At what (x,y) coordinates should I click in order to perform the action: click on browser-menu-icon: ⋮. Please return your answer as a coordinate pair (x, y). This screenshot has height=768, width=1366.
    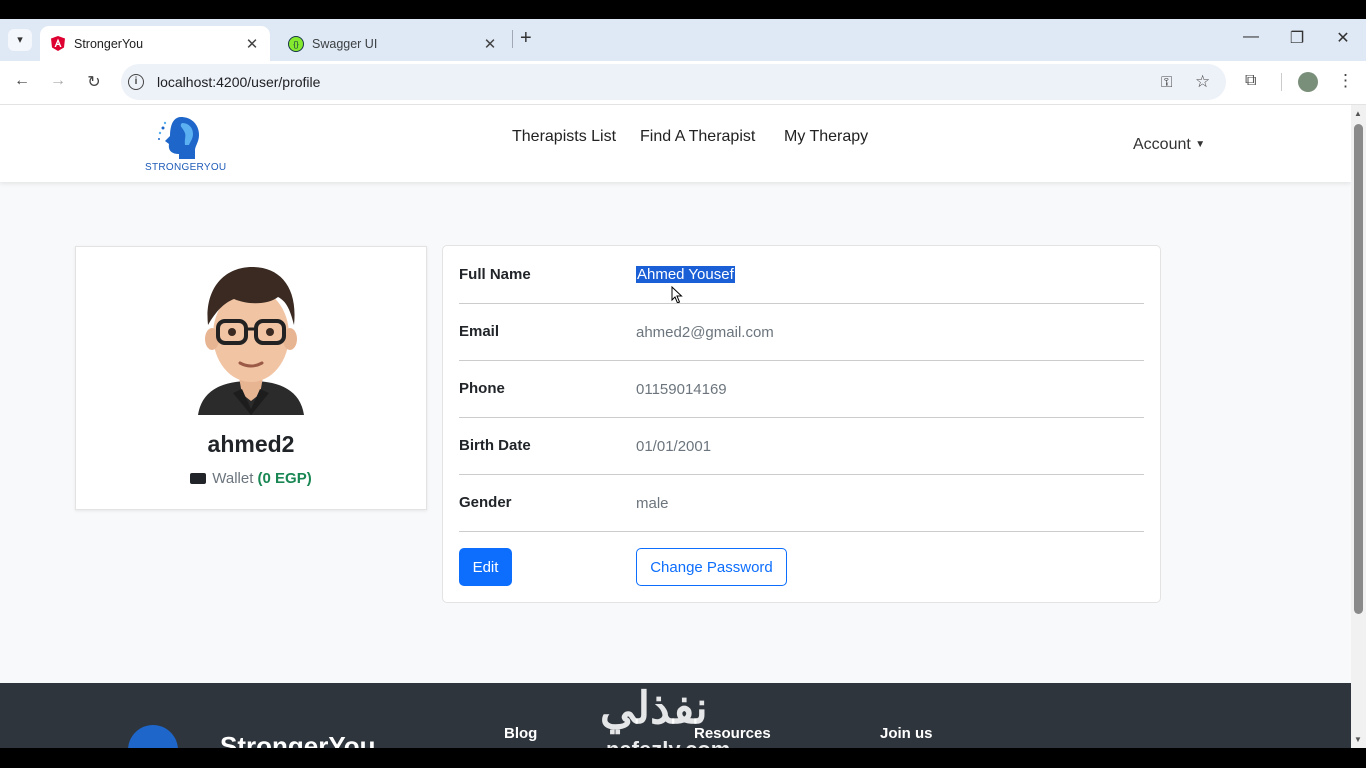
    Looking at the image, I should click on (1345, 81).